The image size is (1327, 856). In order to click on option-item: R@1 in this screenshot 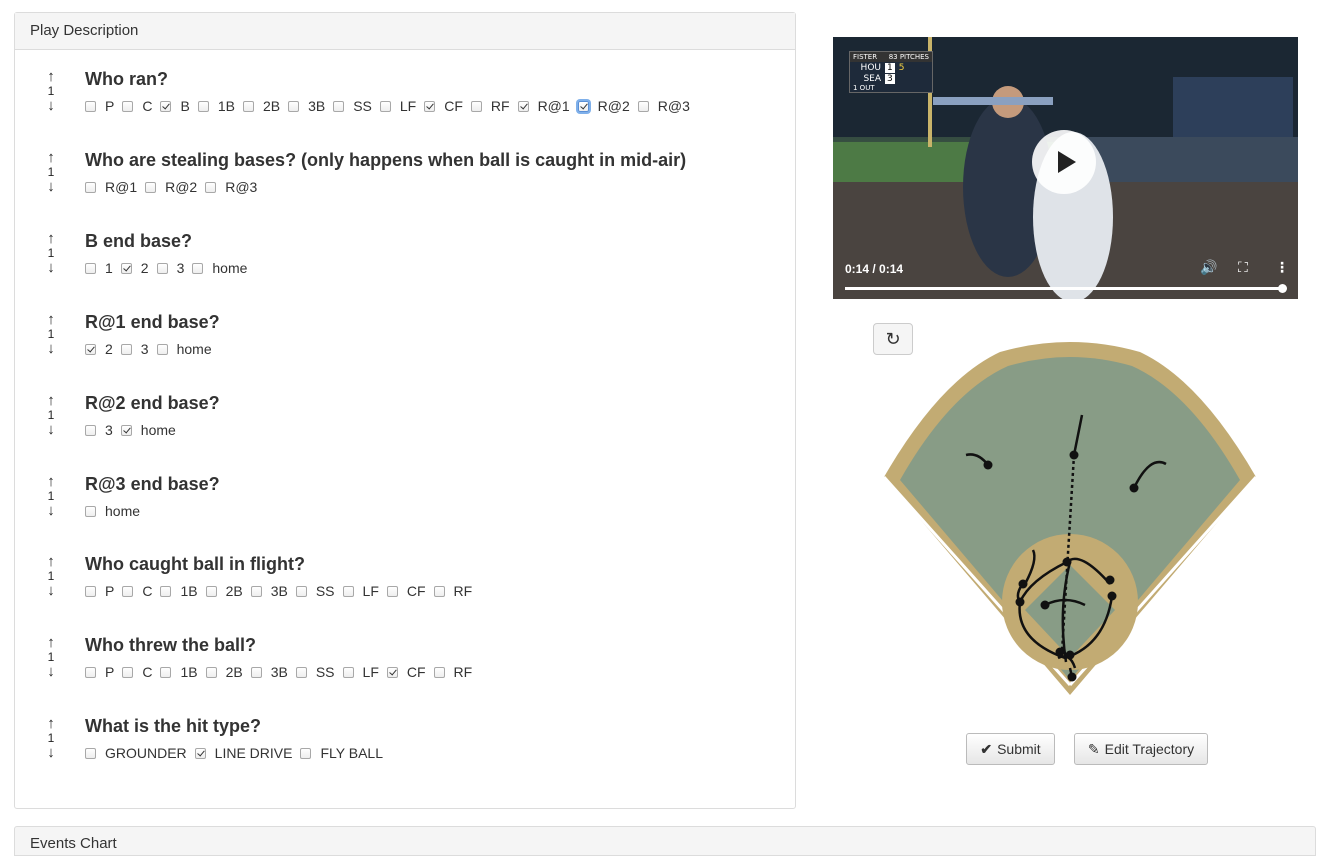, I will do `click(543, 106)`.